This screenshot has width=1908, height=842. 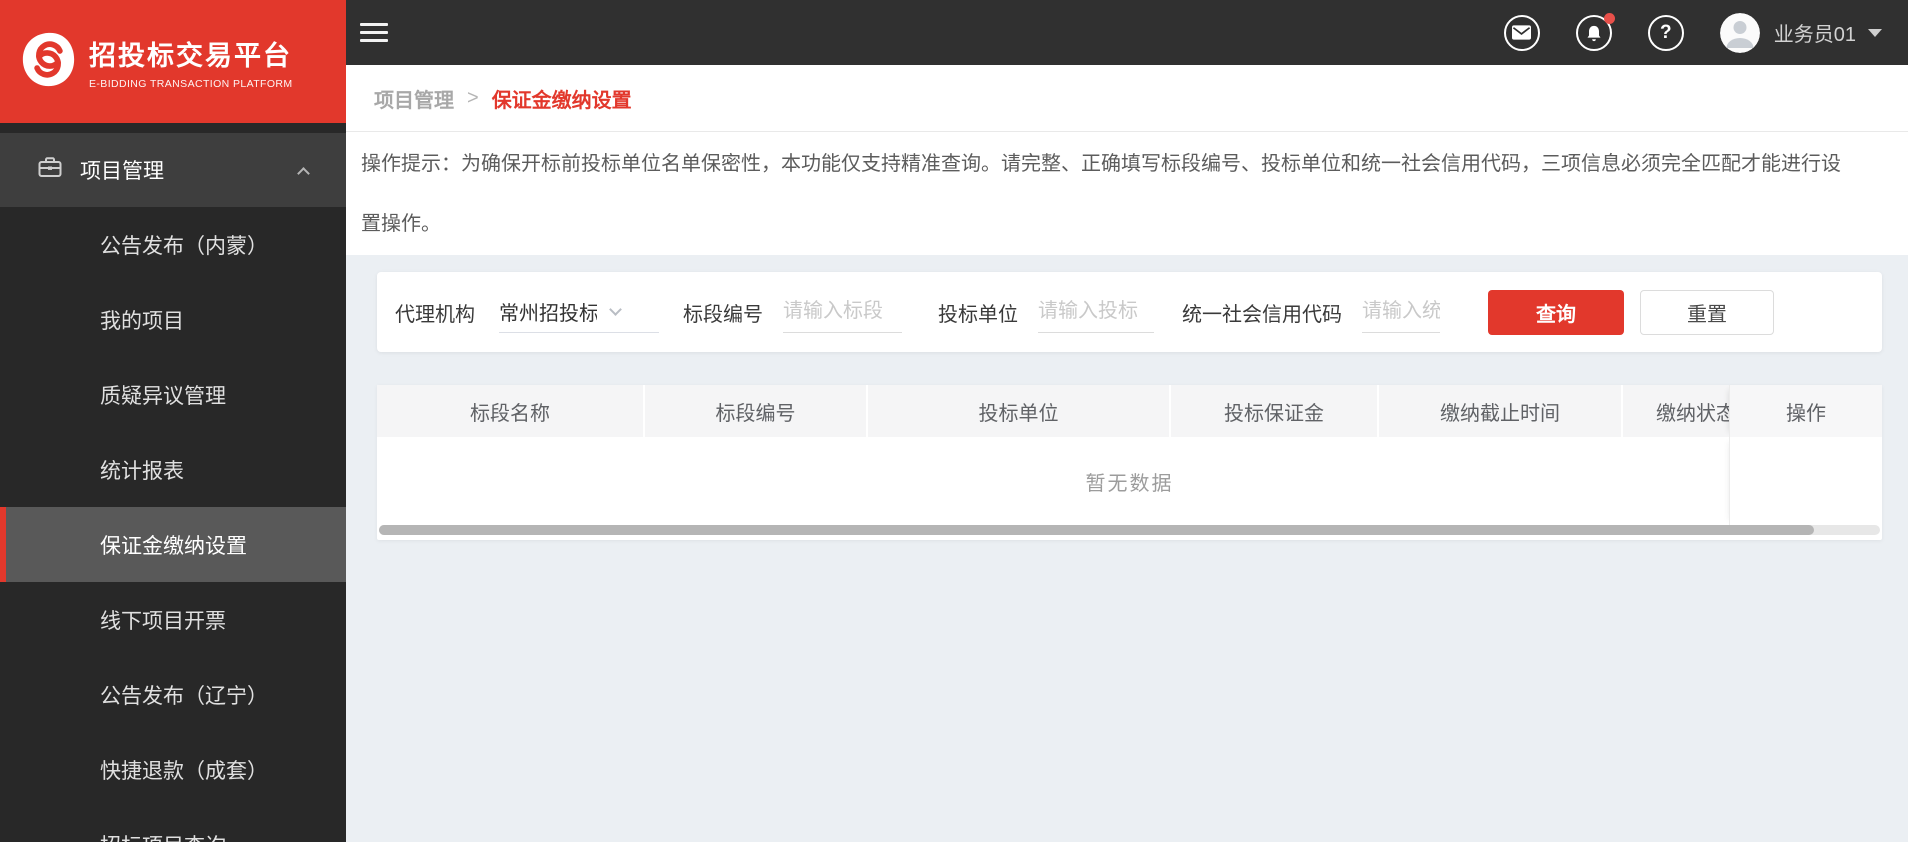 What do you see at coordinates (173, 544) in the screenshot?
I see `sidebar-item-deposit-payment-setting: 保证金缴纳设置` at bounding box center [173, 544].